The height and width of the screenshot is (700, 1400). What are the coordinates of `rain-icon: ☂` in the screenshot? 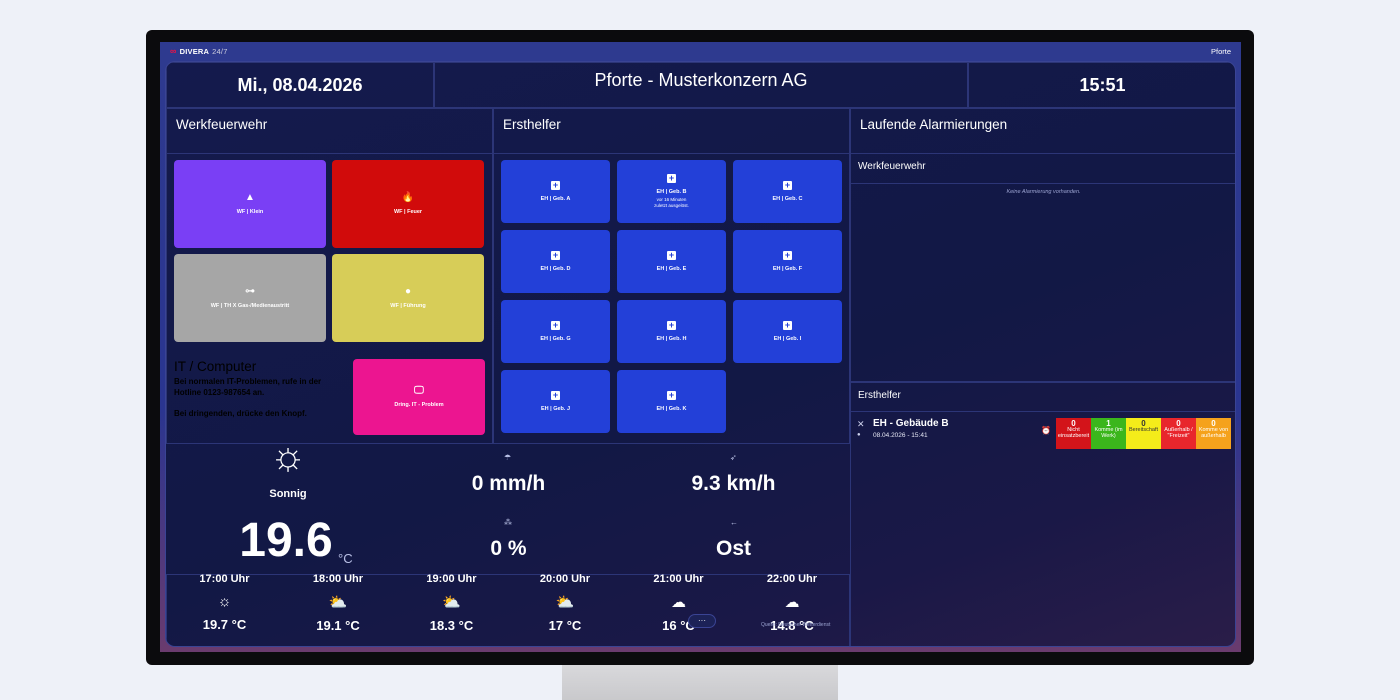 It's located at (508, 457).